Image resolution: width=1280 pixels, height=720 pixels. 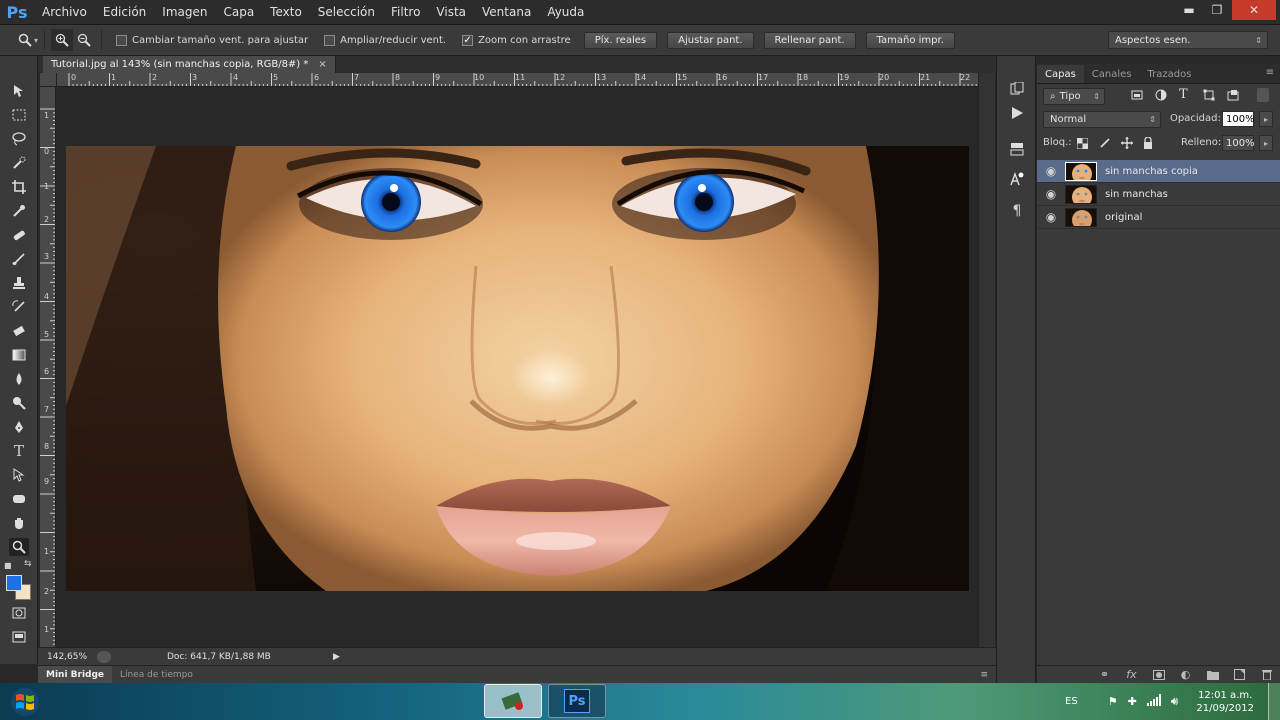 I want to click on add-mask-icon, so click(x=1158, y=674).